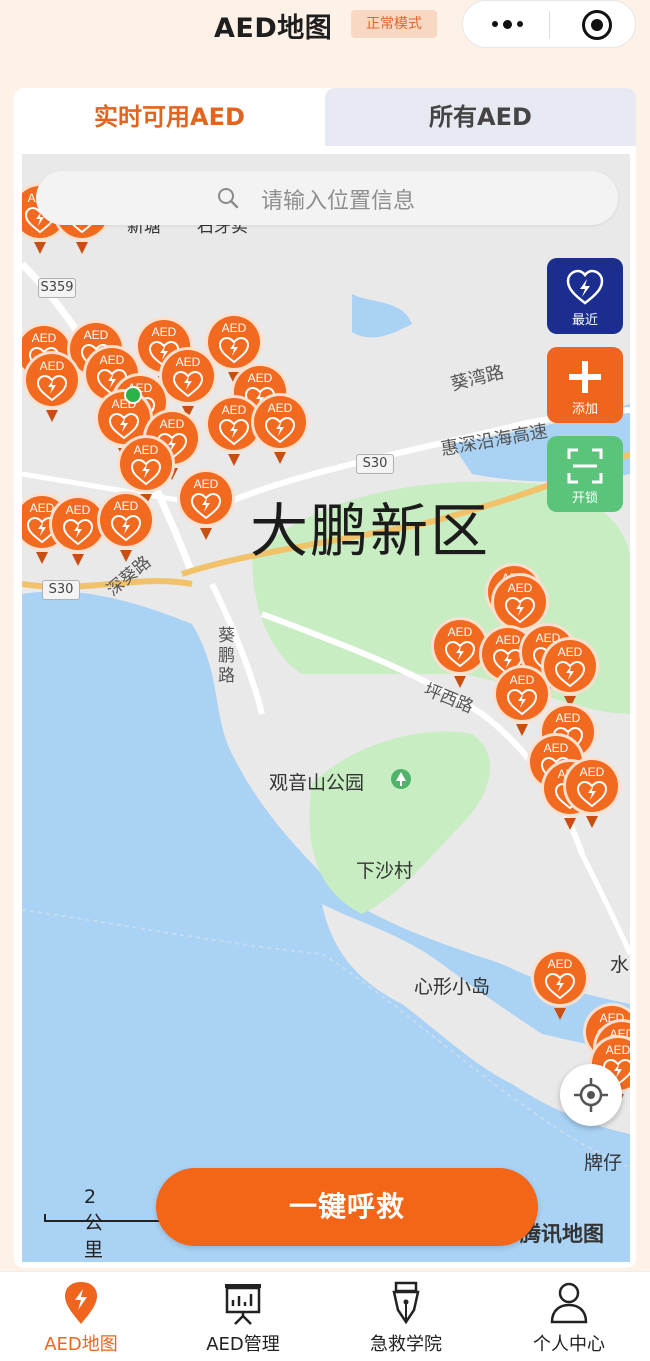 This screenshot has width=650, height=1361. I want to click on crosshair-icon, so click(591, 1095).